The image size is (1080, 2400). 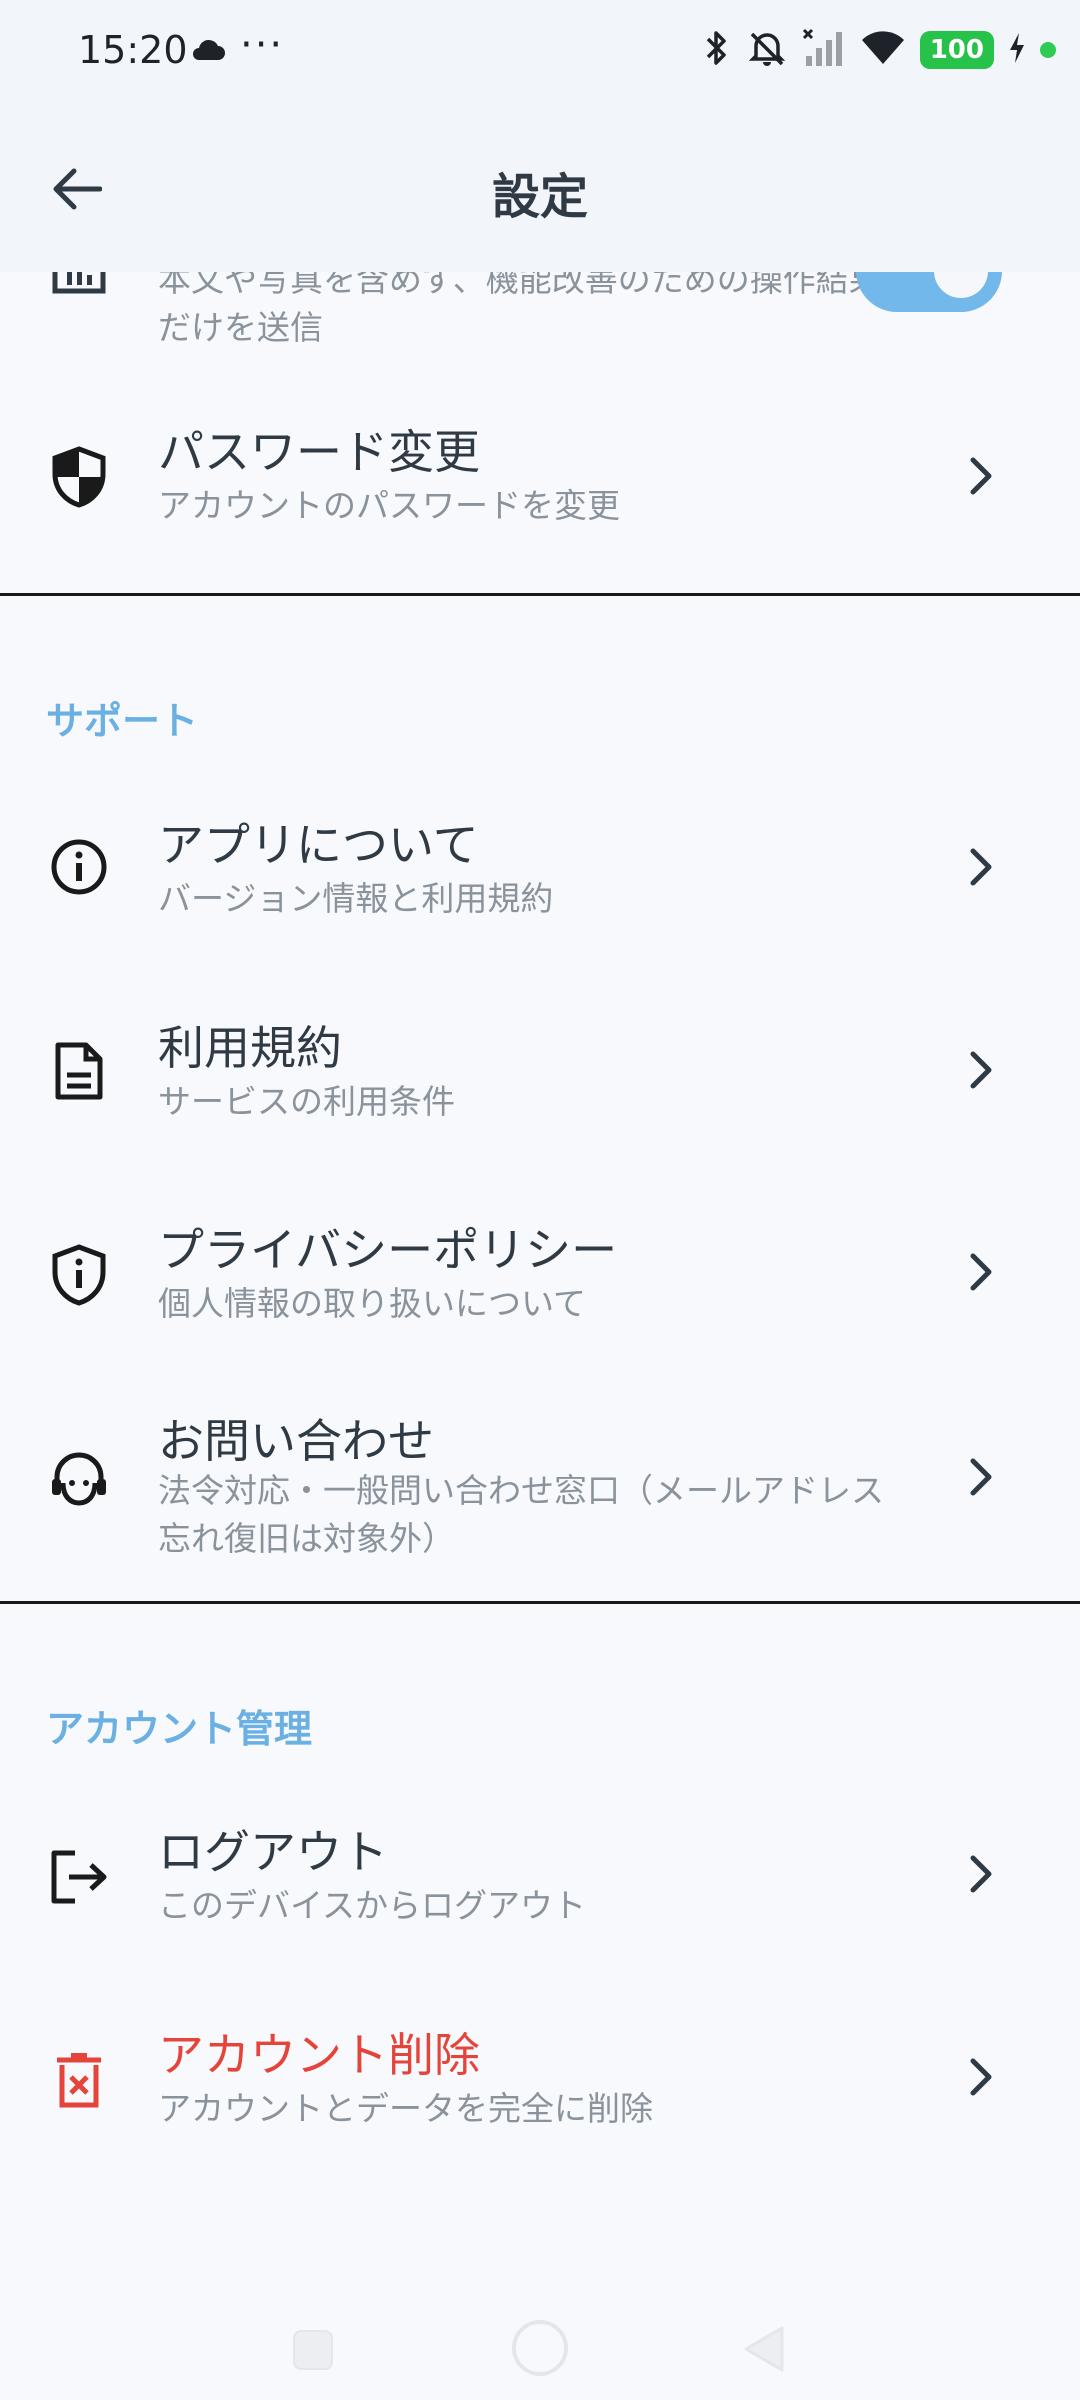 I want to click on shield-info-icon, so click(x=79, y=1275).